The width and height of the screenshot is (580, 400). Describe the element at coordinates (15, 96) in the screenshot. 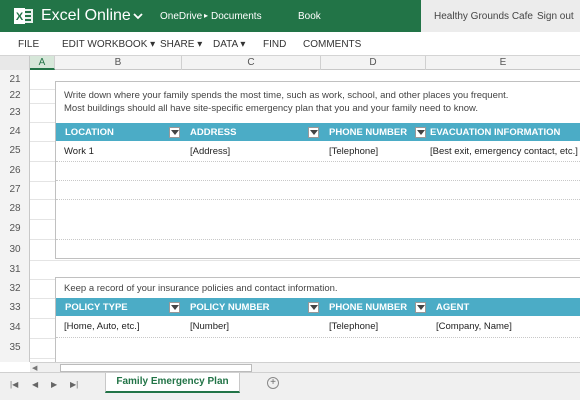

I see `row-header: 22` at that location.